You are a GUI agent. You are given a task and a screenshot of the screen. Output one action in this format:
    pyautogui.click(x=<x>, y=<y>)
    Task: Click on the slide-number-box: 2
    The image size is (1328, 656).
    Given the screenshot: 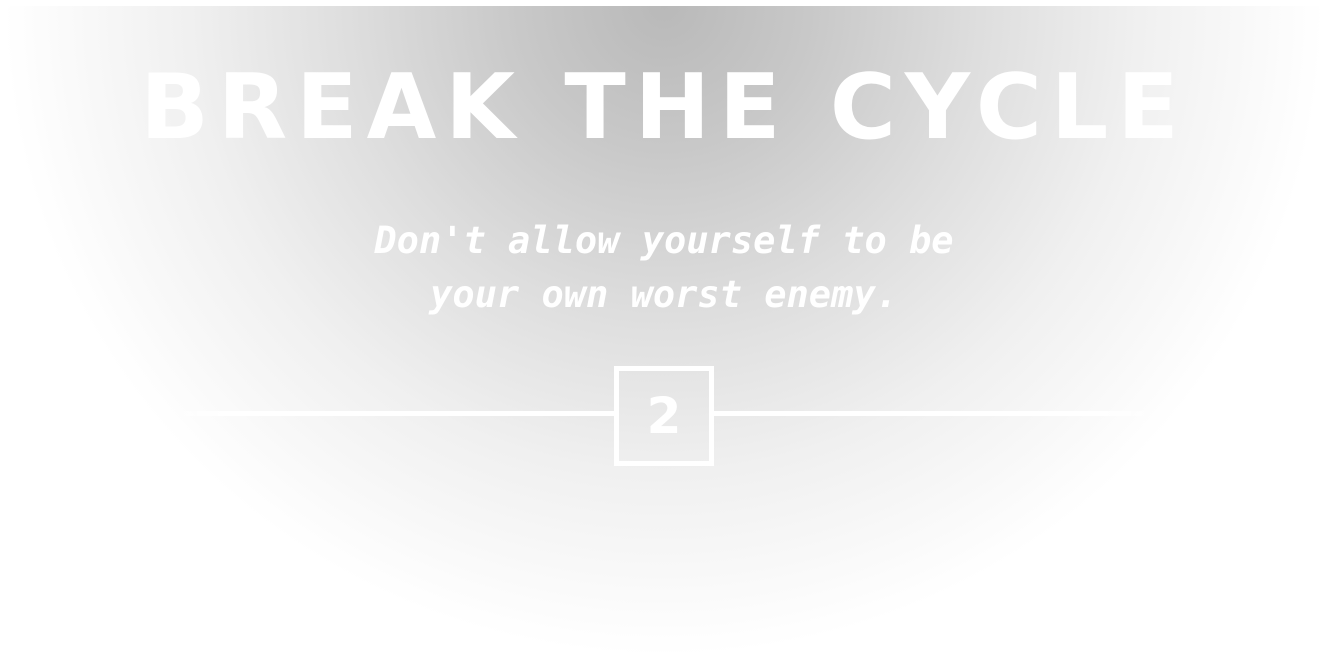 What is the action you would take?
    pyautogui.click(x=664, y=416)
    